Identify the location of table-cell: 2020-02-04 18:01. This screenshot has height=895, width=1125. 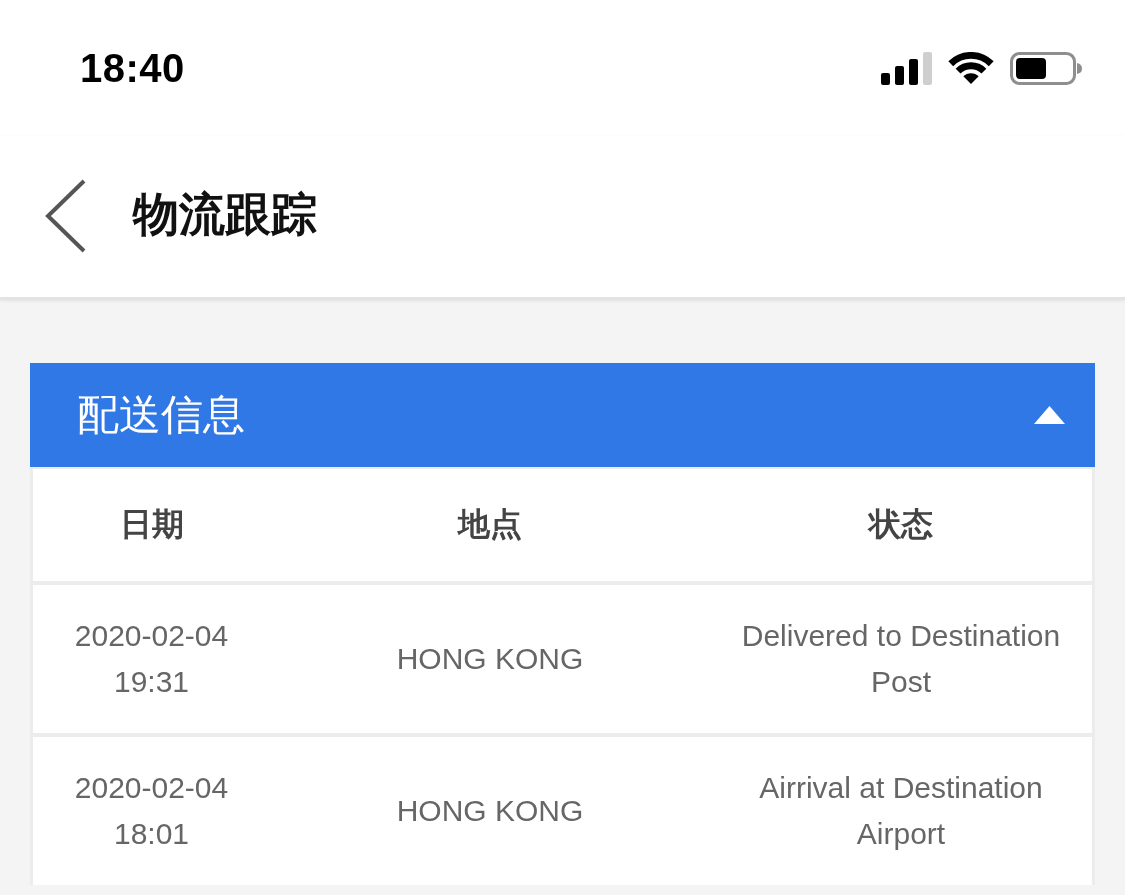
(151, 811).